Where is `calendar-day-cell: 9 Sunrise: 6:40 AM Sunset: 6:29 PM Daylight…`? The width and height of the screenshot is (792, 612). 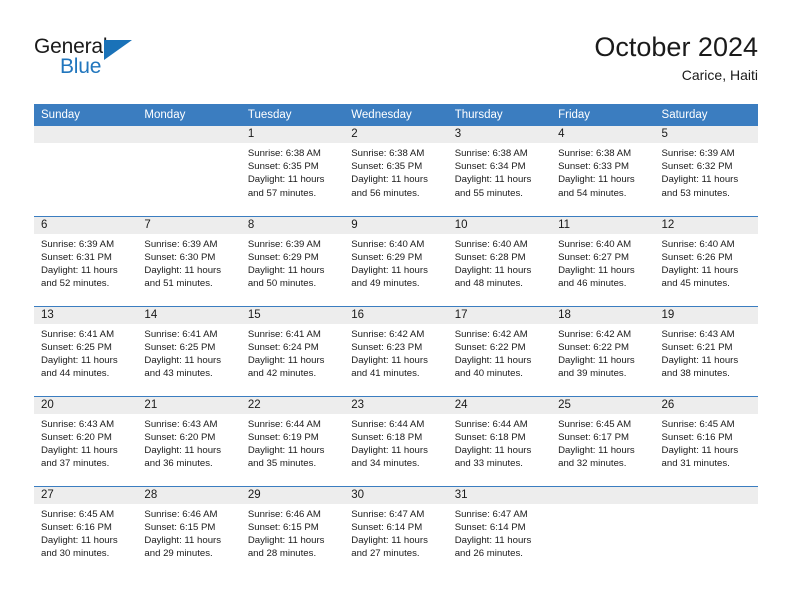 calendar-day-cell: 9 Sunrise: 6:40 AM Sunset: 6:29 PM Daylight… is located at coordinates (396, 260).